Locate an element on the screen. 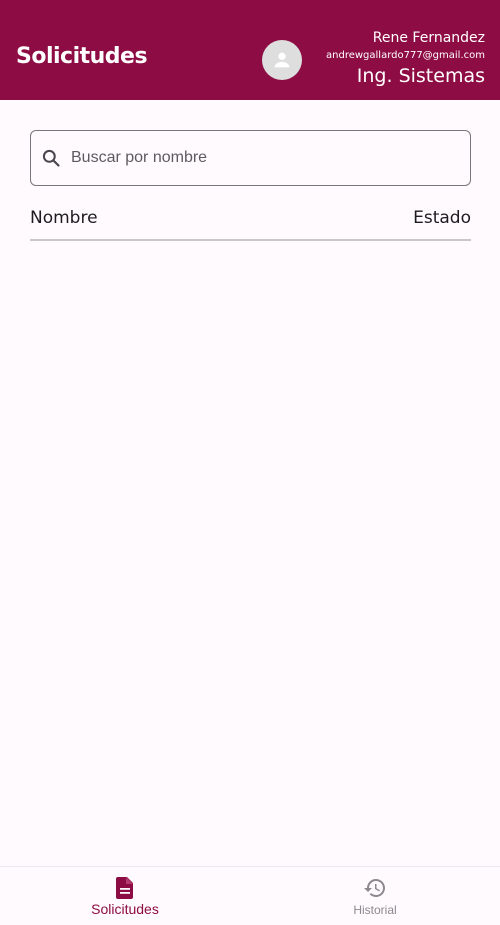 The width and height of the screenshot is (500, 925). history-icon is located at coordinates (375, 888).